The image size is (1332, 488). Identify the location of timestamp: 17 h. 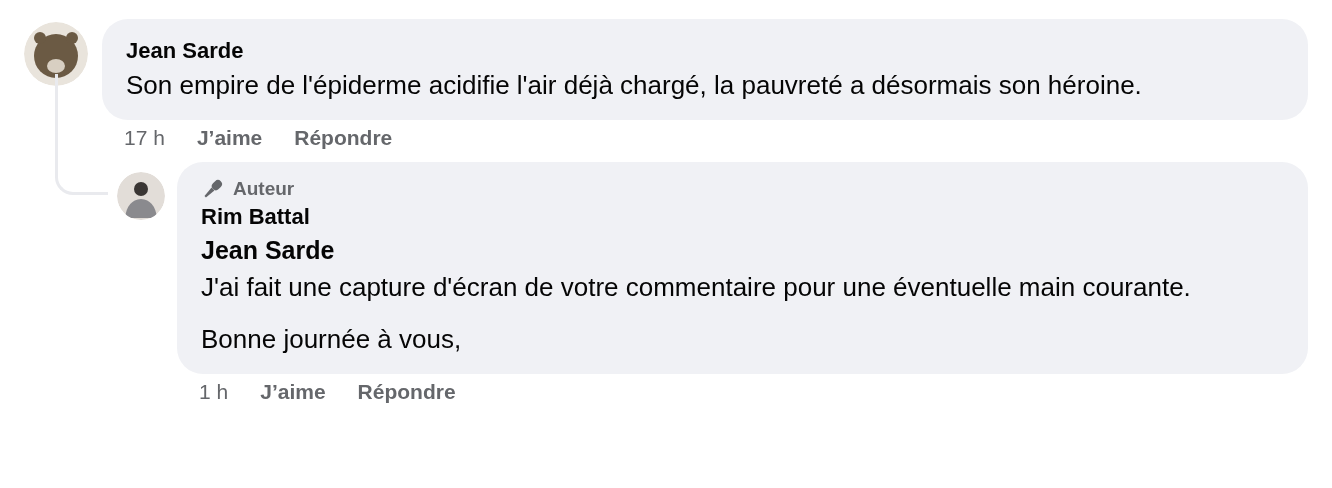
(144, 138).